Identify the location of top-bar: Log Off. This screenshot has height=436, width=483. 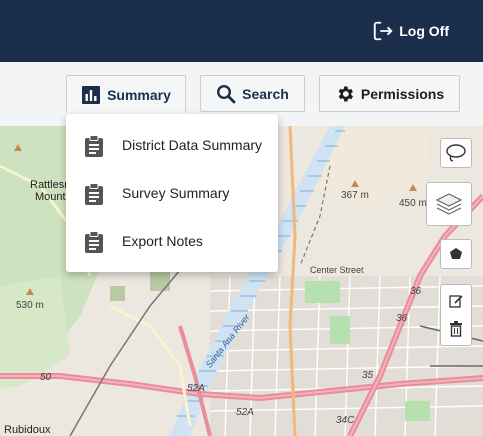
(241, 31).